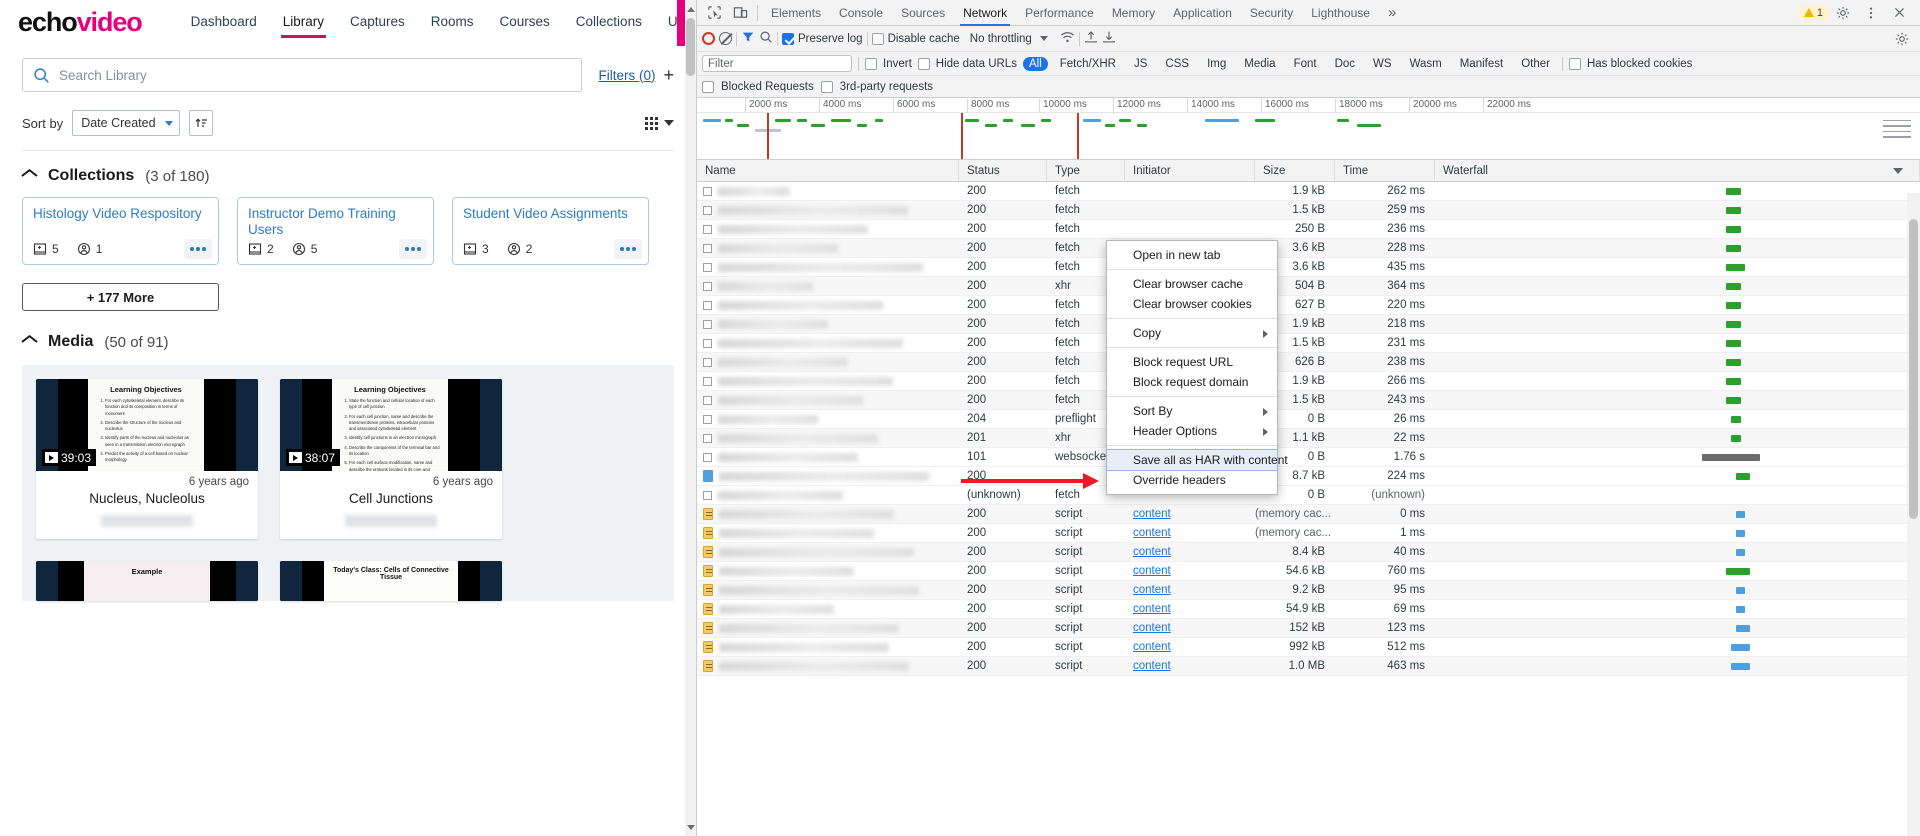  I want to click on blocked-requests-checkbox, so click(708, 86).